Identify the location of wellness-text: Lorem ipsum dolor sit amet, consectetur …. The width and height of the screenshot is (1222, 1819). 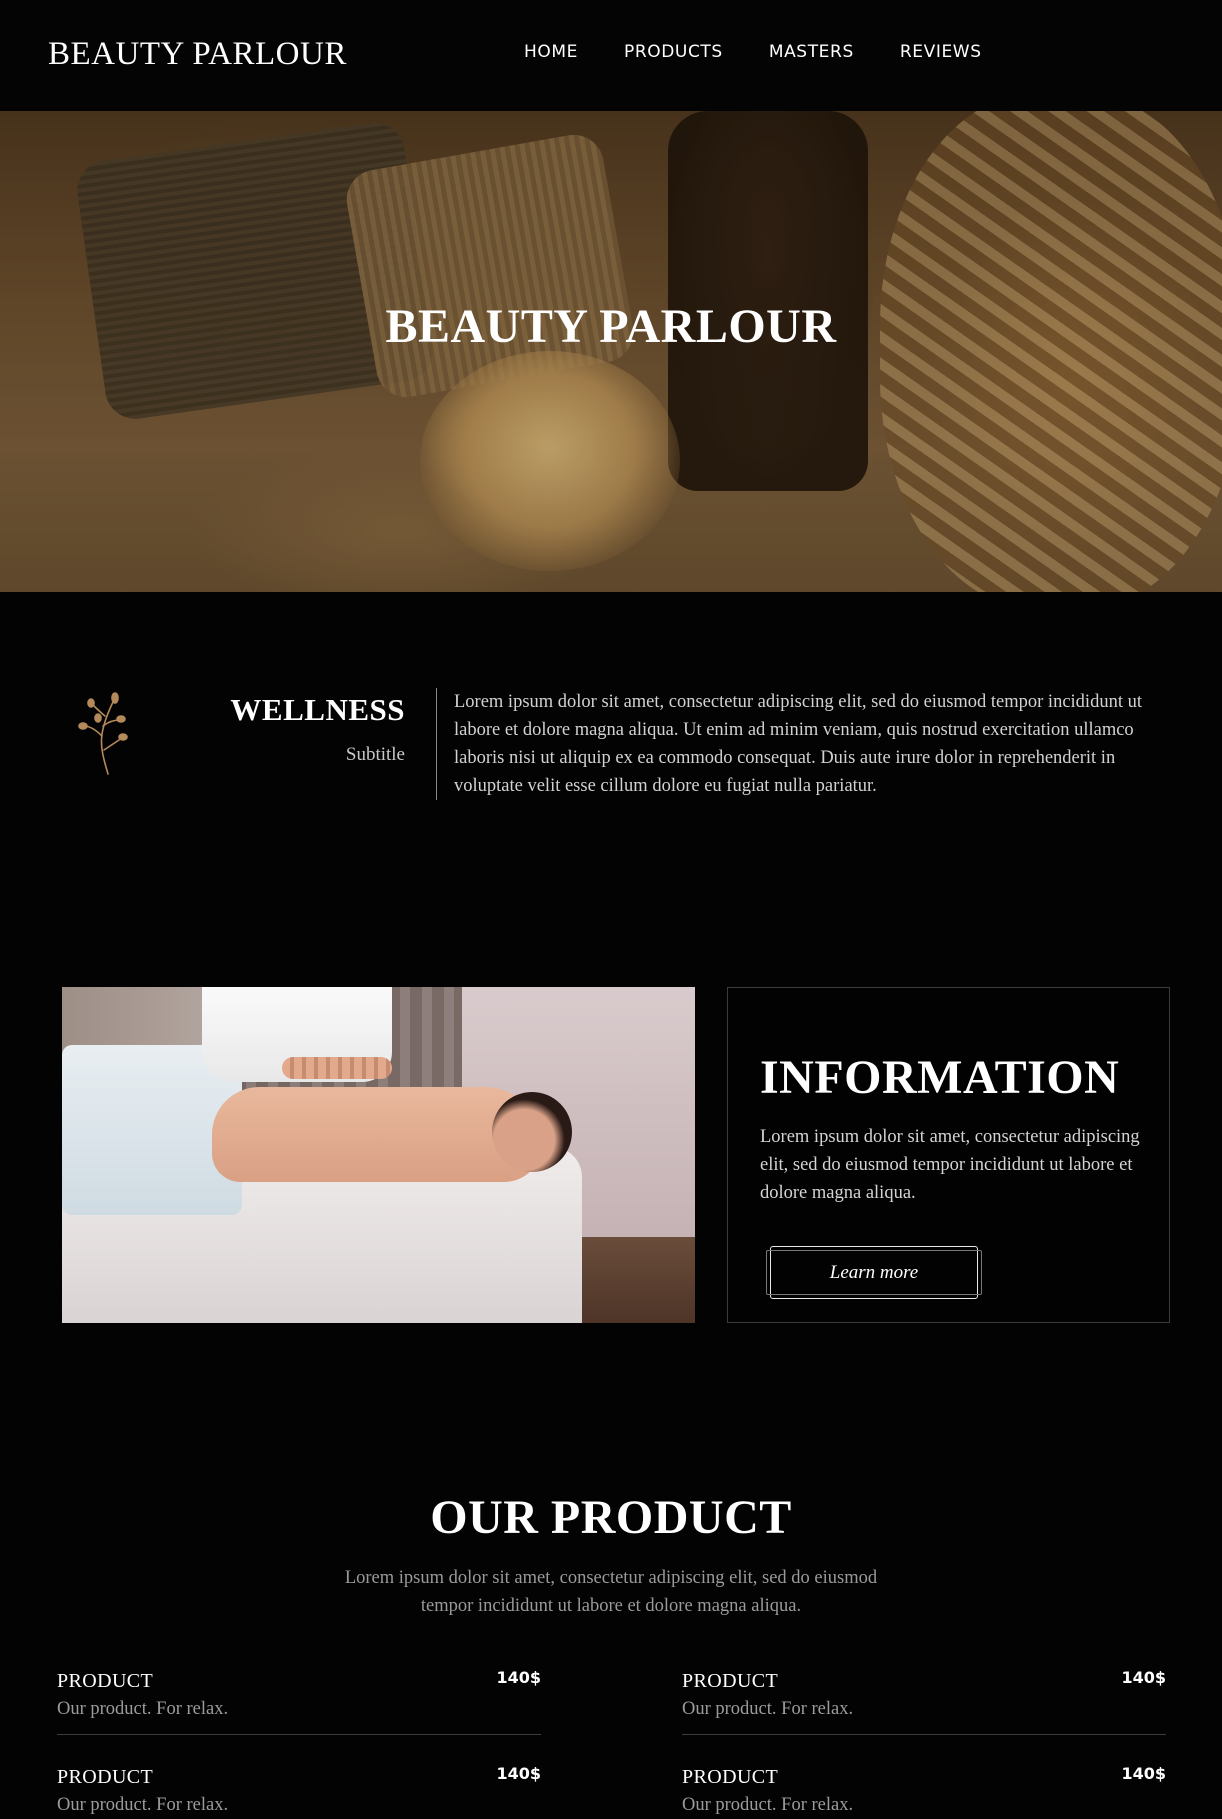
(798, 744).